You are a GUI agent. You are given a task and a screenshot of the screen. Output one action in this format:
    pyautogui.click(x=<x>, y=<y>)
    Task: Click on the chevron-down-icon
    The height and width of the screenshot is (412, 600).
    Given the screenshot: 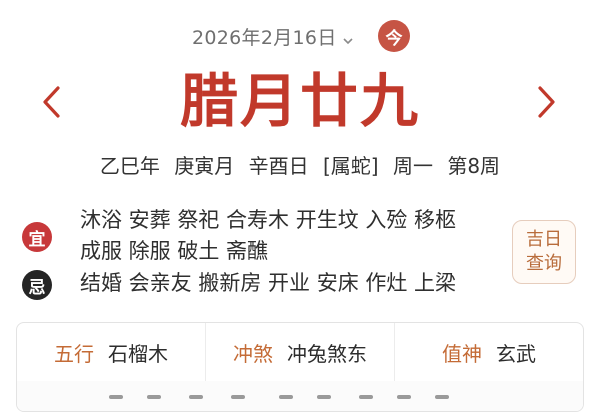 What is the action you would take?
    pyautogui.click(x=348, y=38)
    